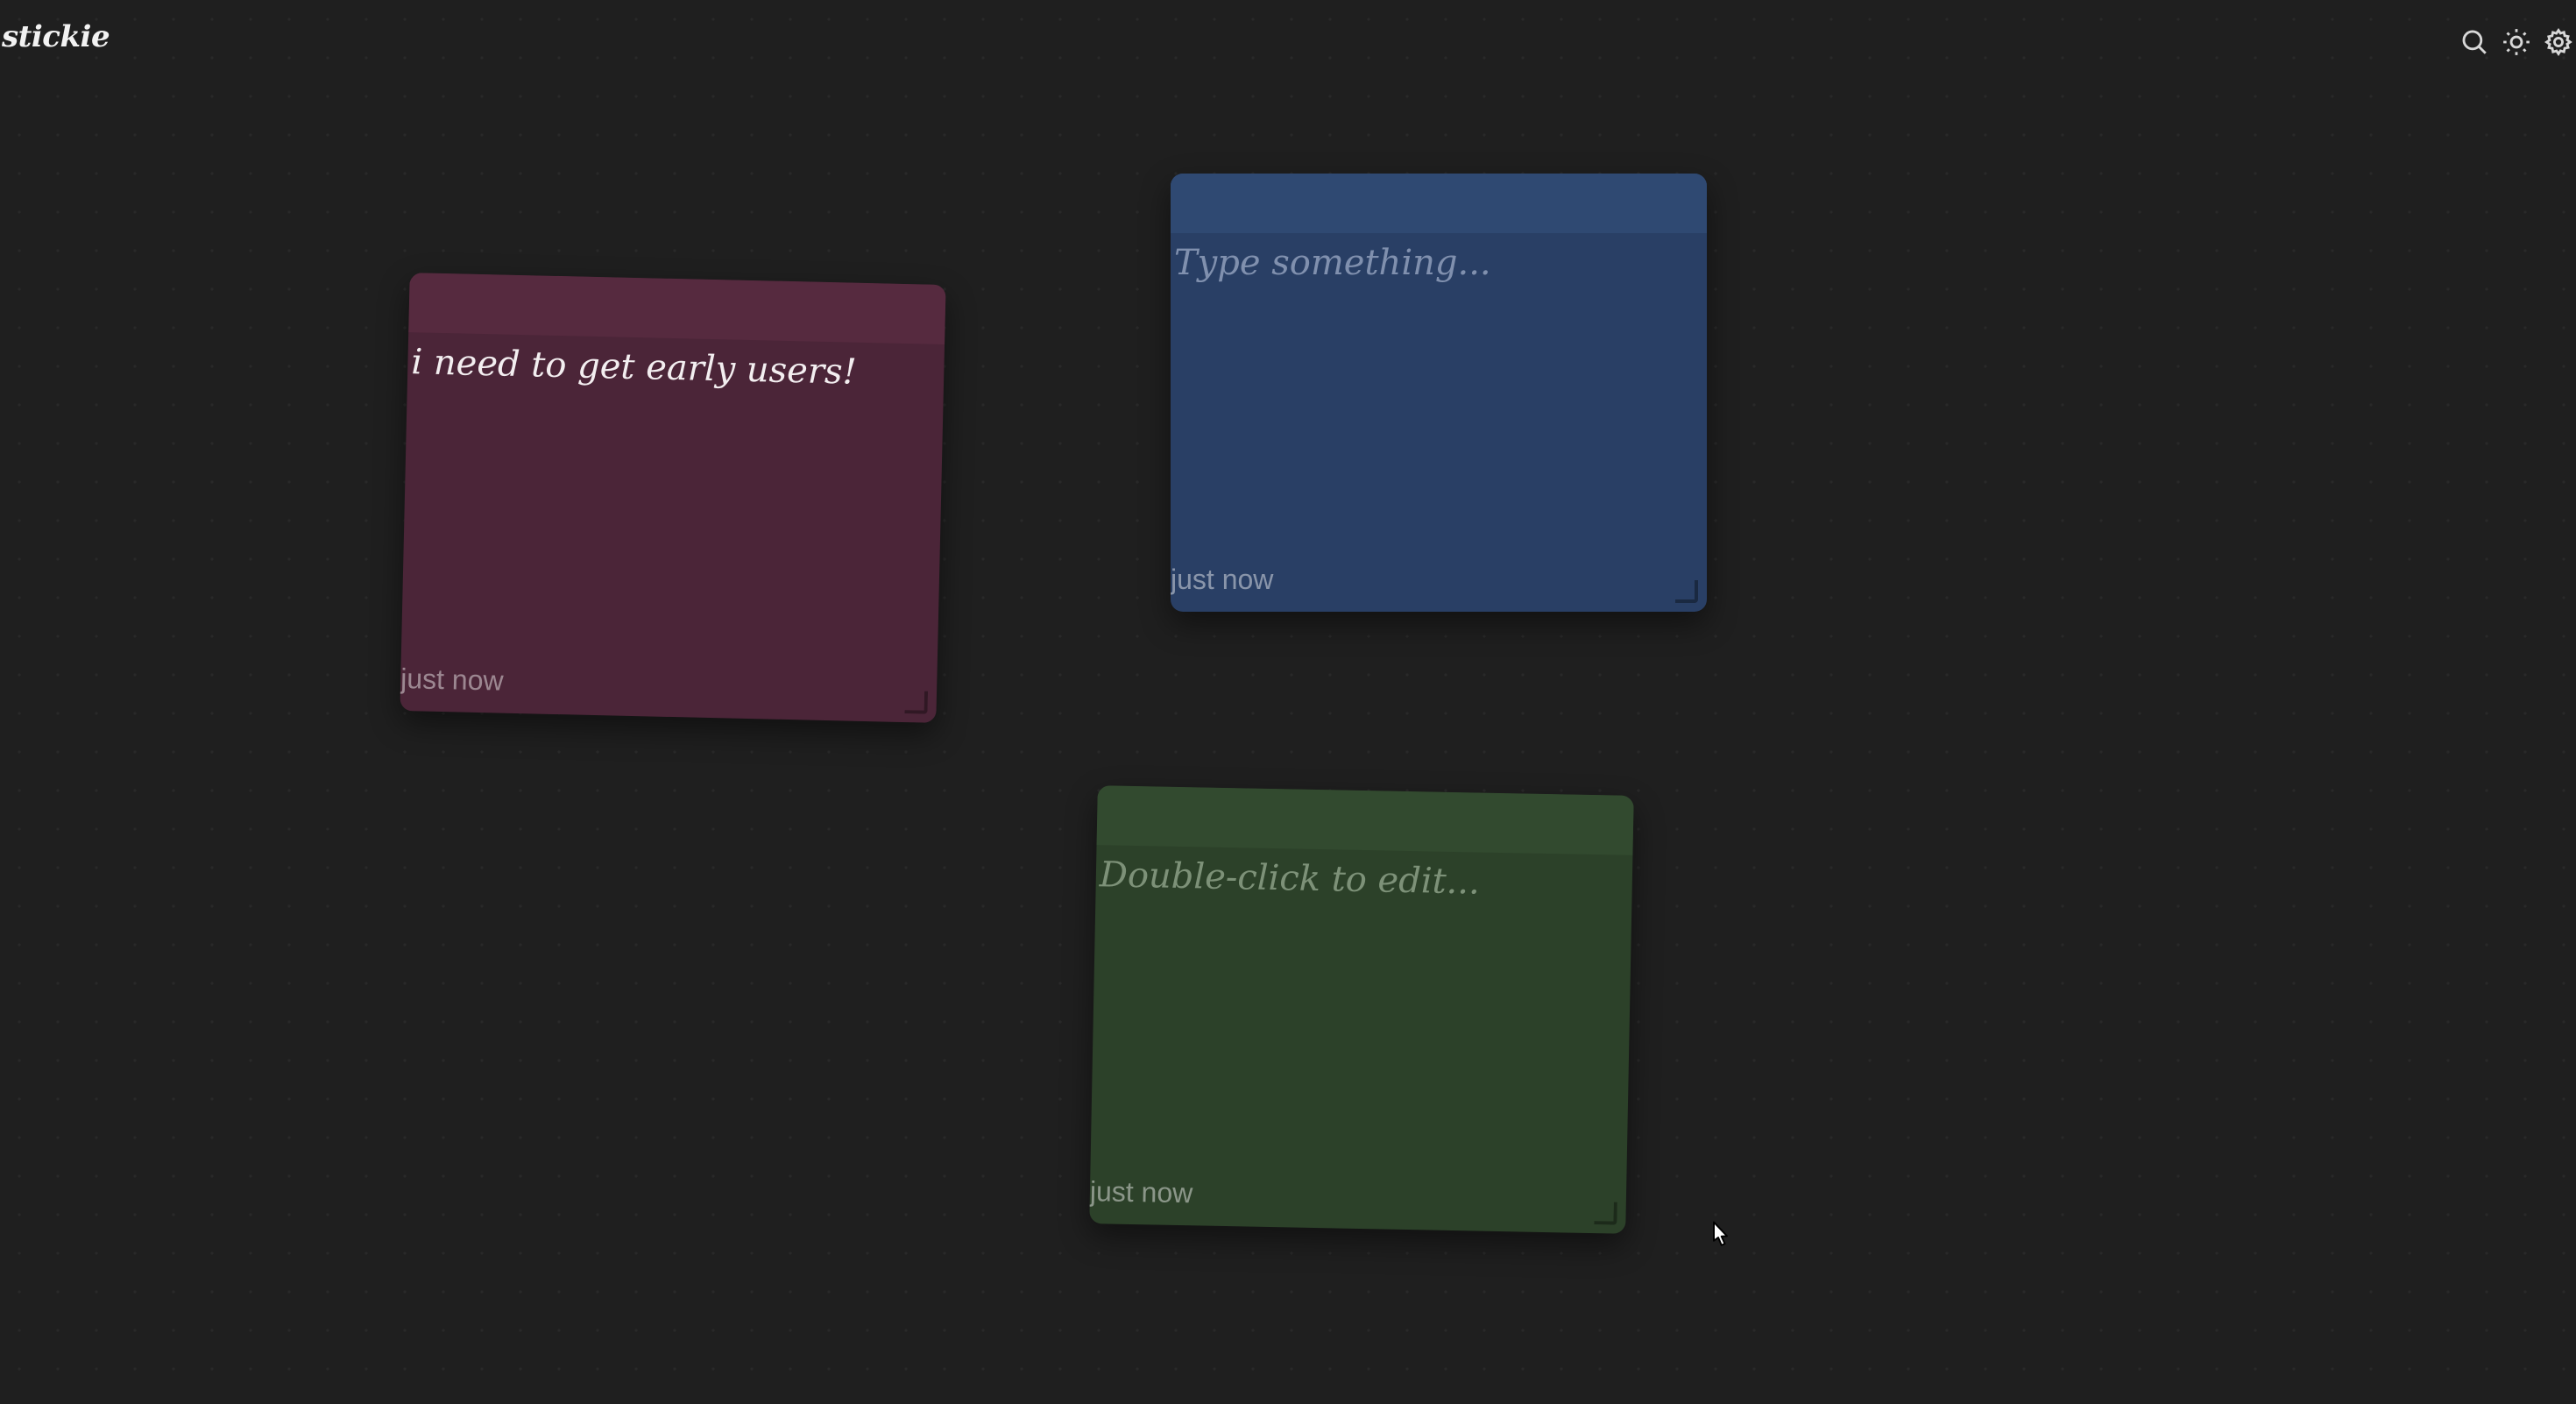 The image size is (2576, 1404). I want to click on sticky-note-blue: Type something... just now, so click(1439, 393).